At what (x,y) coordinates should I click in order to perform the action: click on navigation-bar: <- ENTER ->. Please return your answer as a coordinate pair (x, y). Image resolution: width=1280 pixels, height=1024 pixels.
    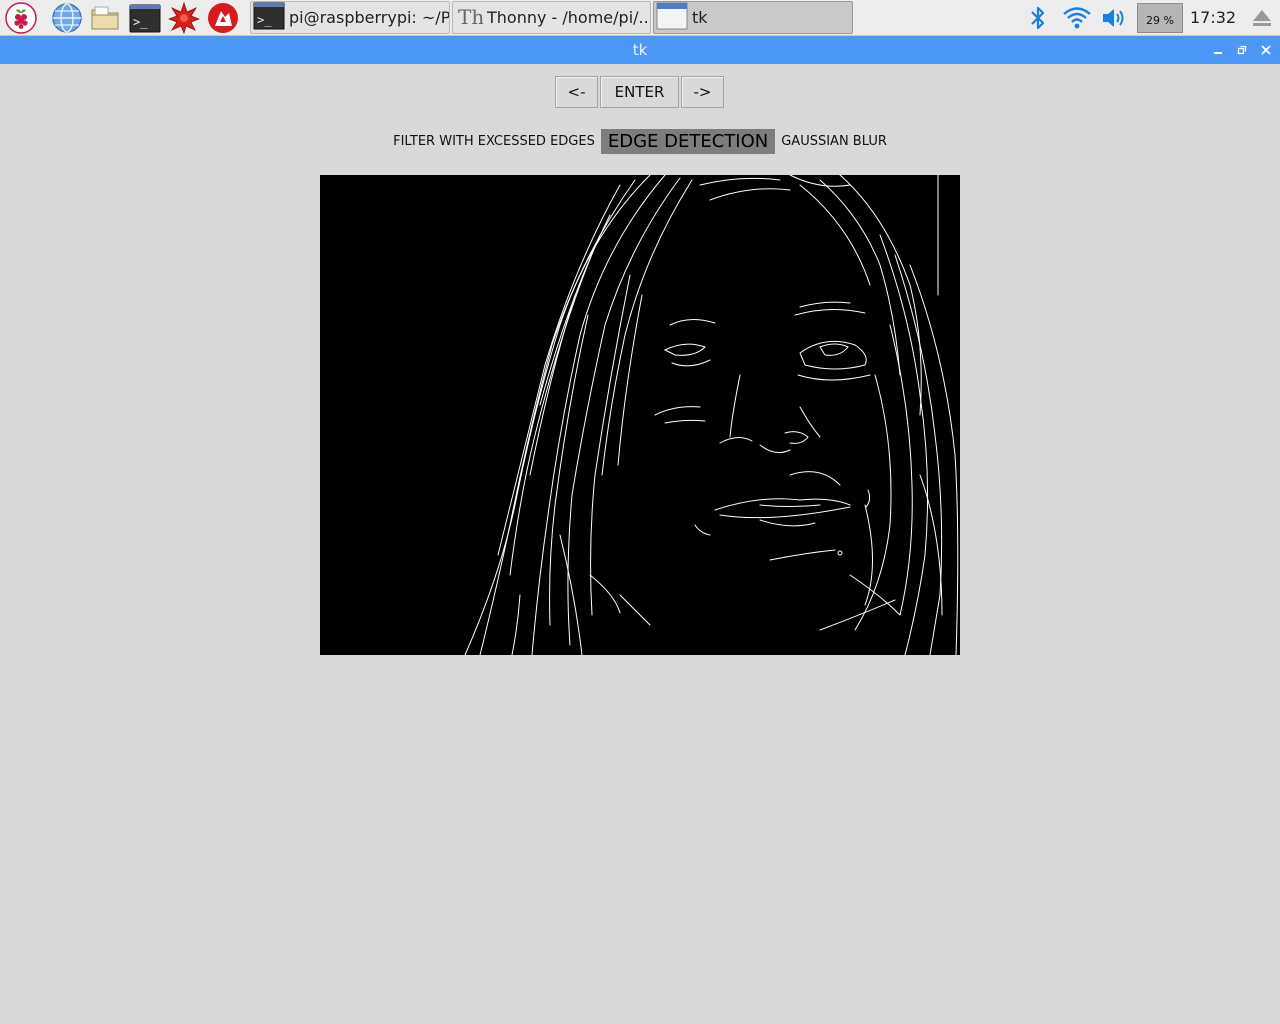
    Looking at the image, I should click on (639, 92).